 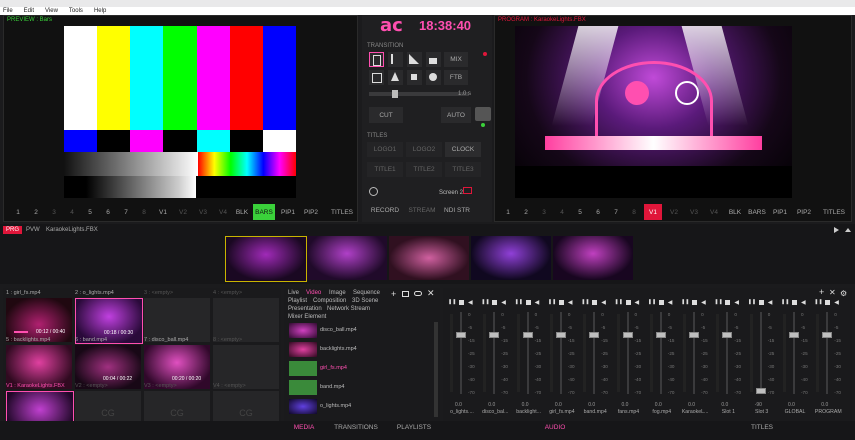 What do you see at coordinates (456, 115) in the screenshot?
I see `auto-button: AUTO` at bounding box center [456, 115].